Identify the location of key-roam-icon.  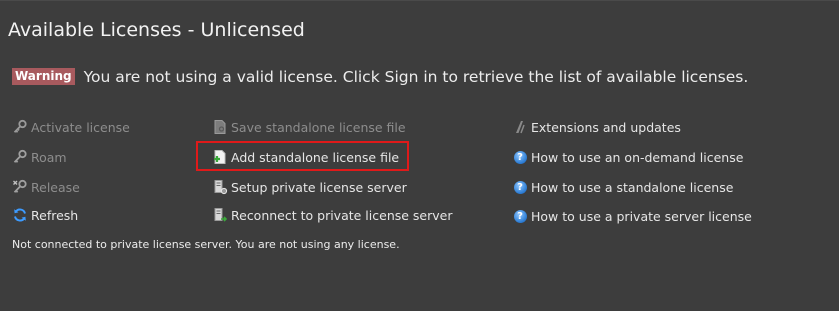
(20, 157).